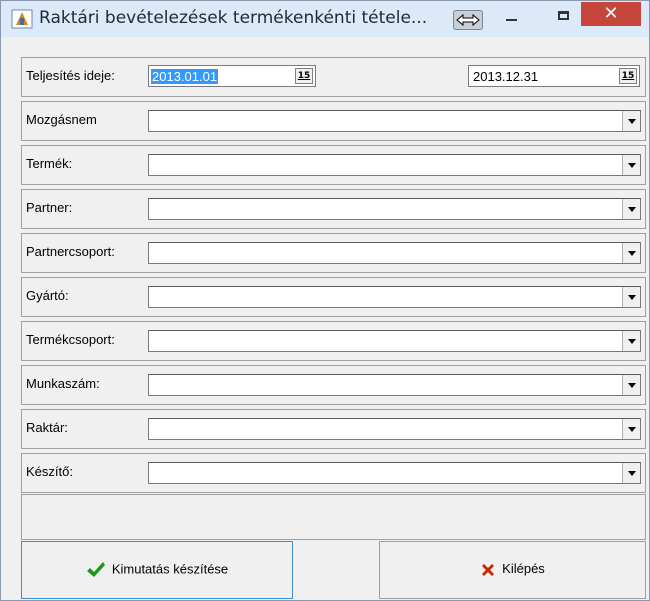  I want to click on row-termekcsoport: Termékcsoport:, so click(333, 341).